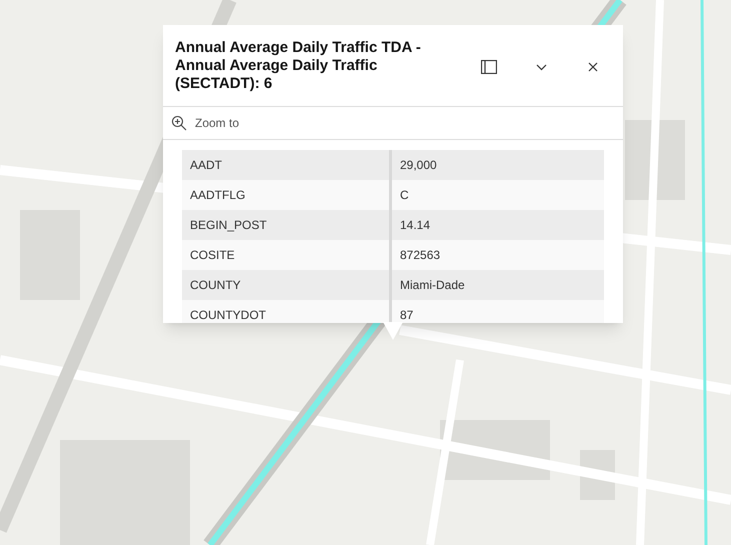 The image size is (731, 545). What do you see at coordinates (298, 66) in the screenshot?
I see `popup-title: Annual Average Daily Traffic TDA - Annual Average Daily Traffic (SECTADT): 6` at bounding box center [298, 66].